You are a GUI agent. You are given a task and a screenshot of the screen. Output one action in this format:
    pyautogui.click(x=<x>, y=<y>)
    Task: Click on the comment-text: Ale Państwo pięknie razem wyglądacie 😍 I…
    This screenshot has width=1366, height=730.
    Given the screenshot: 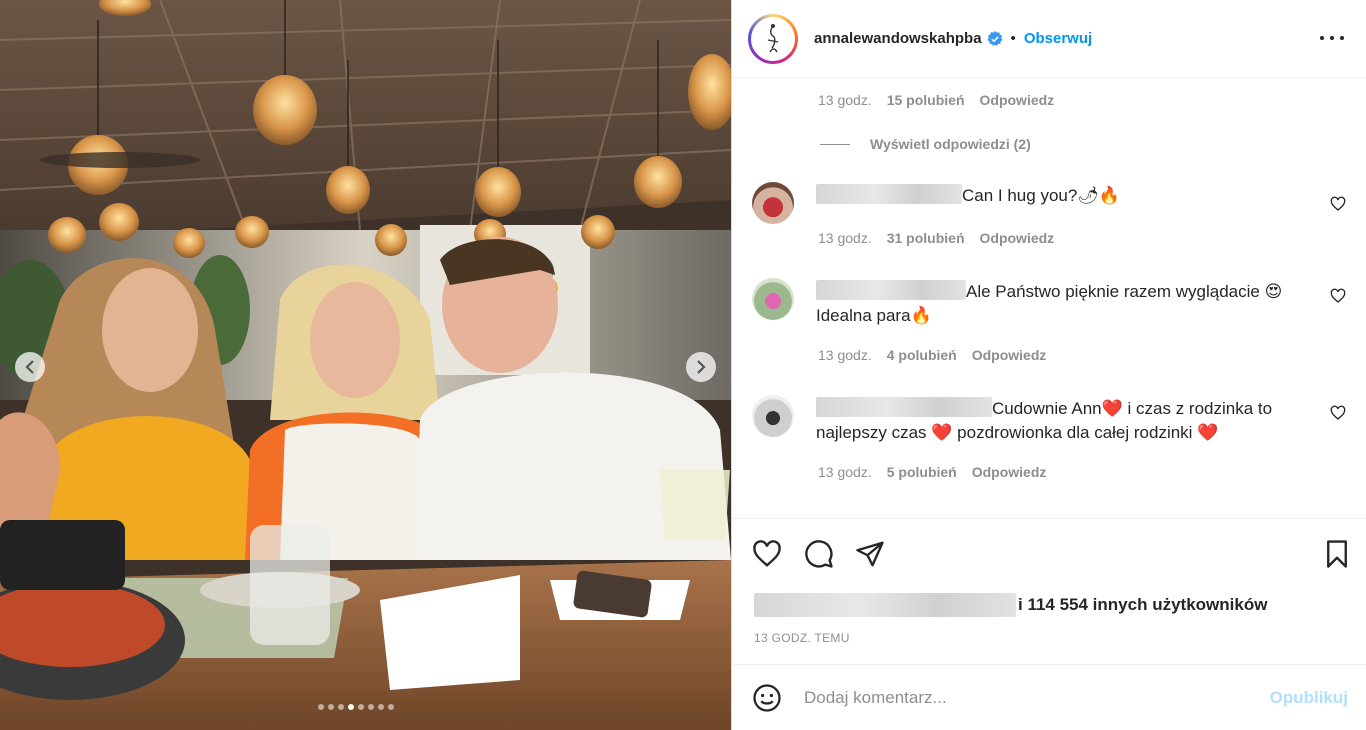 What is the action you would take?
    pyautogui.click(x=1061, y=304)
    